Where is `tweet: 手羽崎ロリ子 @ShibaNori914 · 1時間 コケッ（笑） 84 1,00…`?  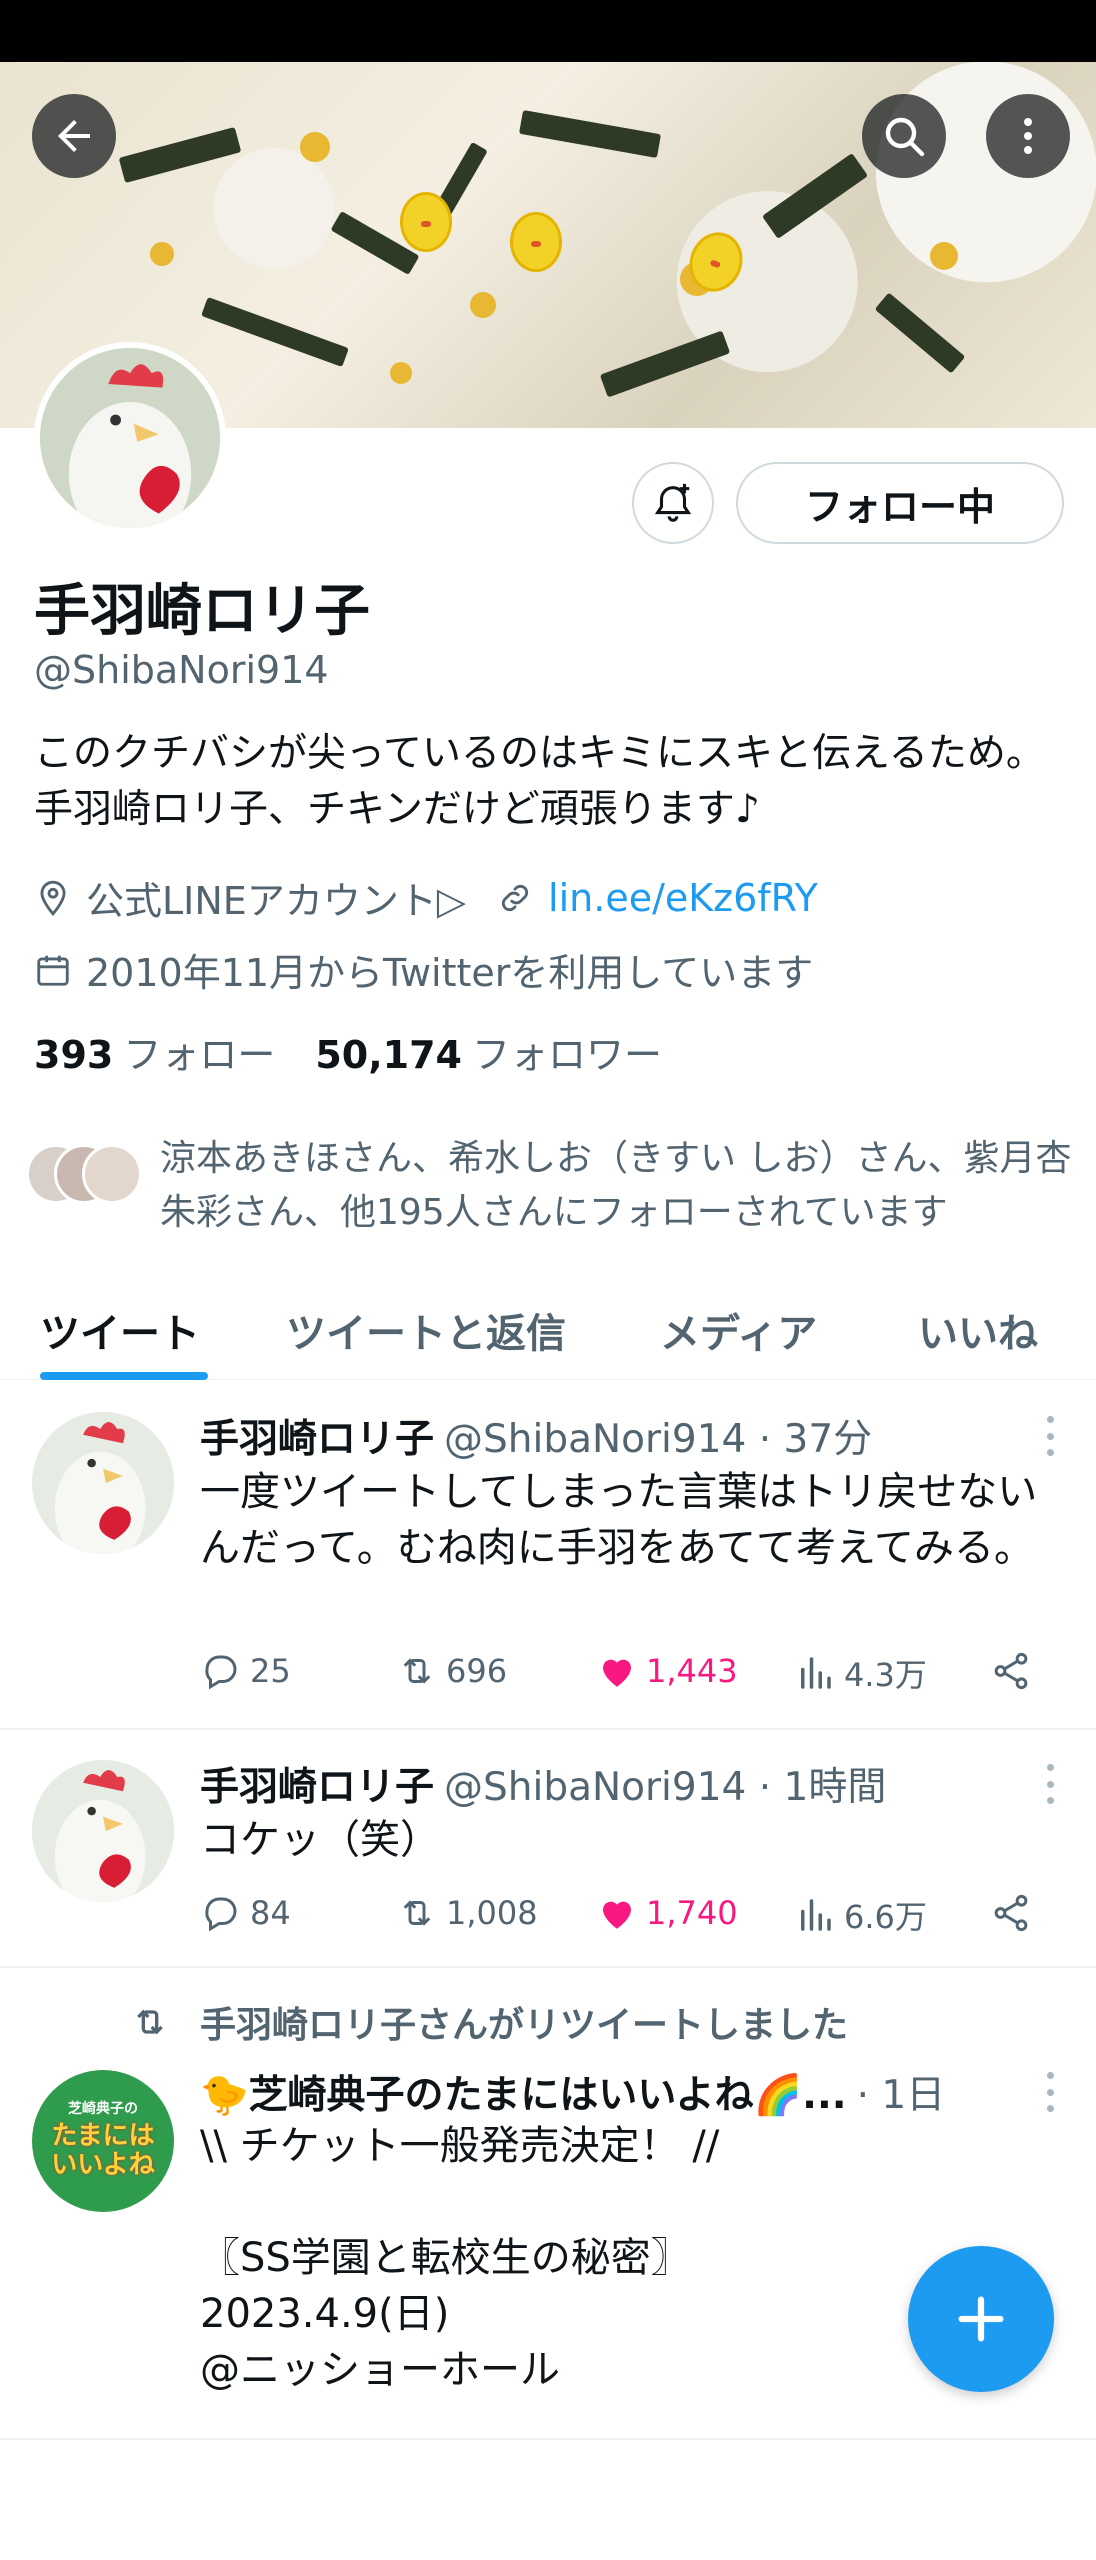 tweet: 手羽崎ロリ子 @ShibaNori914 · 1時間 コケッ（笑） 84 1,00… is located at coordinates (548, 1849).